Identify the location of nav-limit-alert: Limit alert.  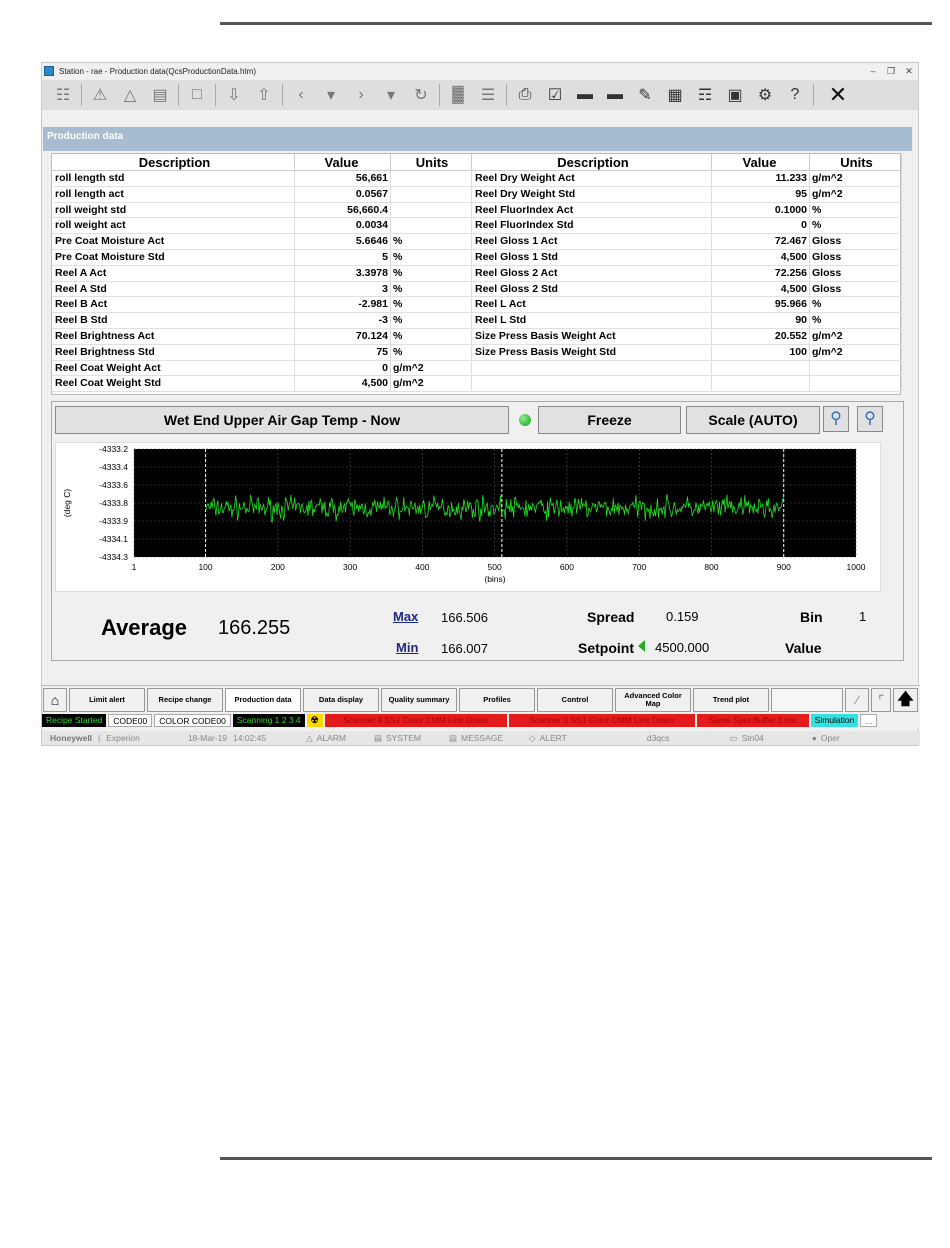
(107, 700).